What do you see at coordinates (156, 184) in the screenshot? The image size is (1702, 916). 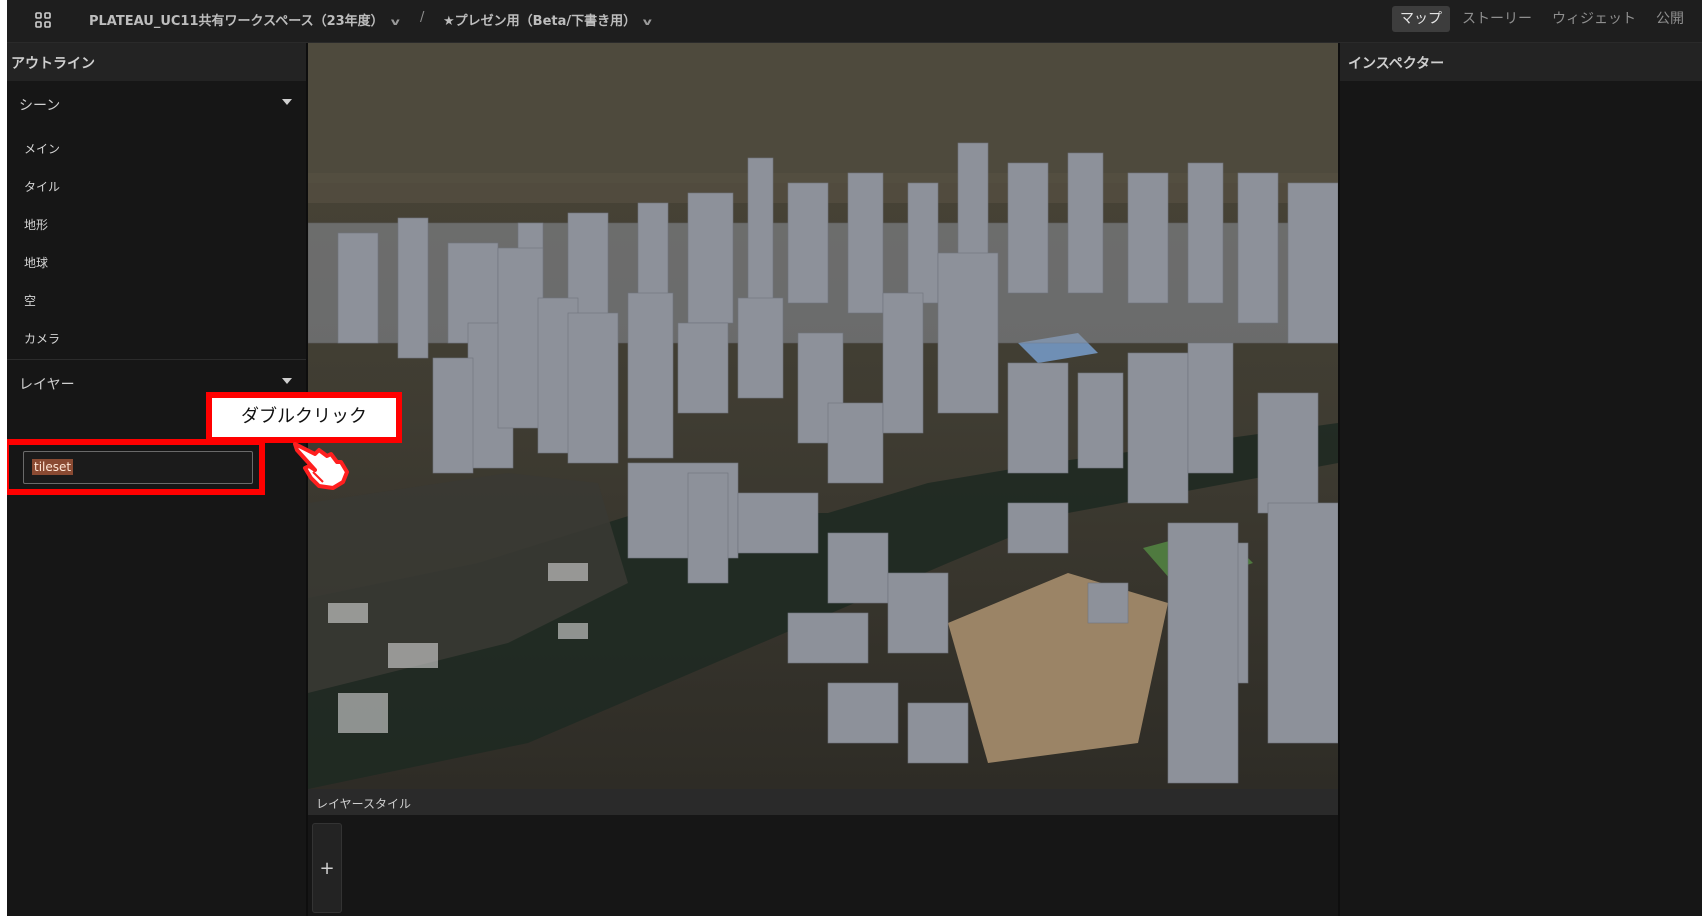 I see `scene-item-tile: タイル` at bounding box center [156, 184].